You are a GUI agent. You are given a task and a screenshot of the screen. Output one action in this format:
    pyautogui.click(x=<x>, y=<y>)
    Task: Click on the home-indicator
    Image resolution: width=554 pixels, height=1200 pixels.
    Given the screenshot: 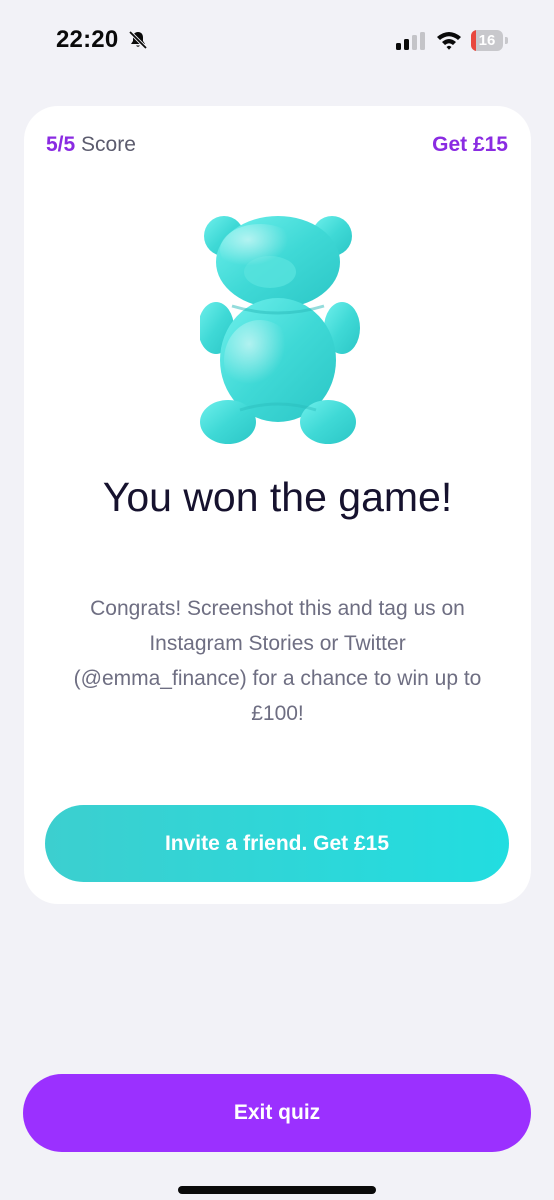 What is the action you would take?
    pyautogui.click(x=277, y=1190)
    